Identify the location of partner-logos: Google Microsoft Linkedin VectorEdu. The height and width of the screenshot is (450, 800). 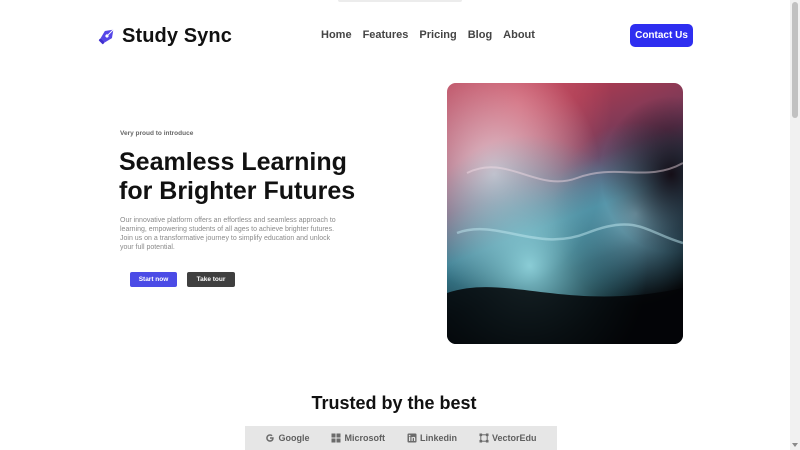
(401, 438).